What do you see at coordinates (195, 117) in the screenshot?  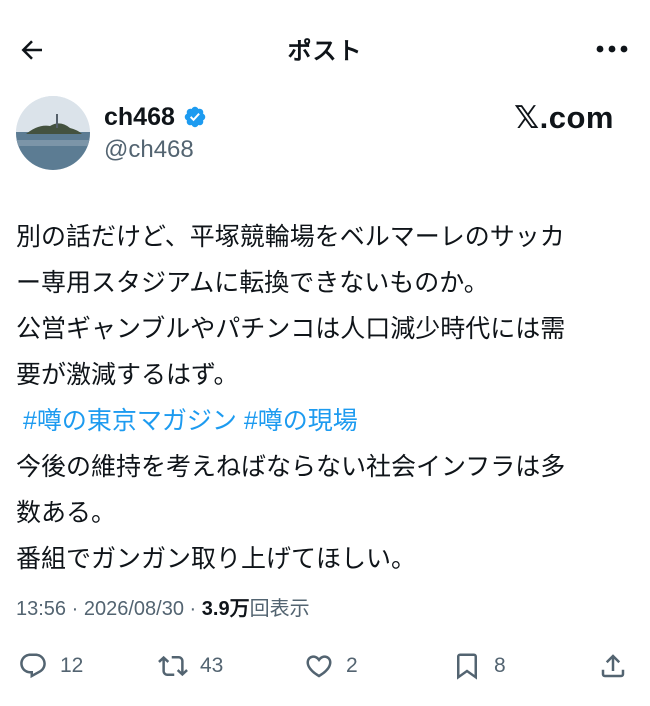 I see `verified-badge-icon` at bounding box center [195, 117].